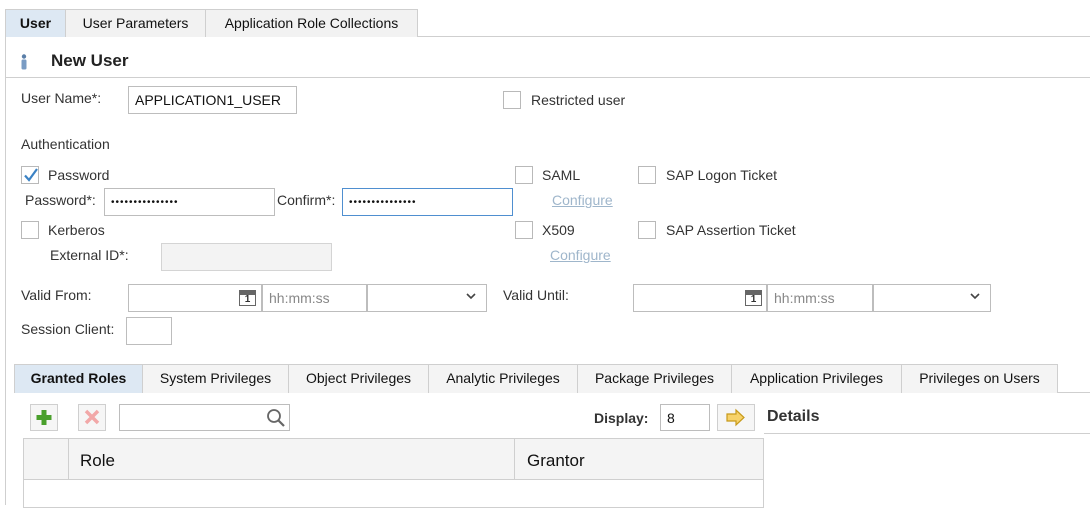  What do you see at coordinates (820, 298) in the screenshot?
I see `valid-until-time-input: hh:mm:ss` at bounding box center [820, 298].